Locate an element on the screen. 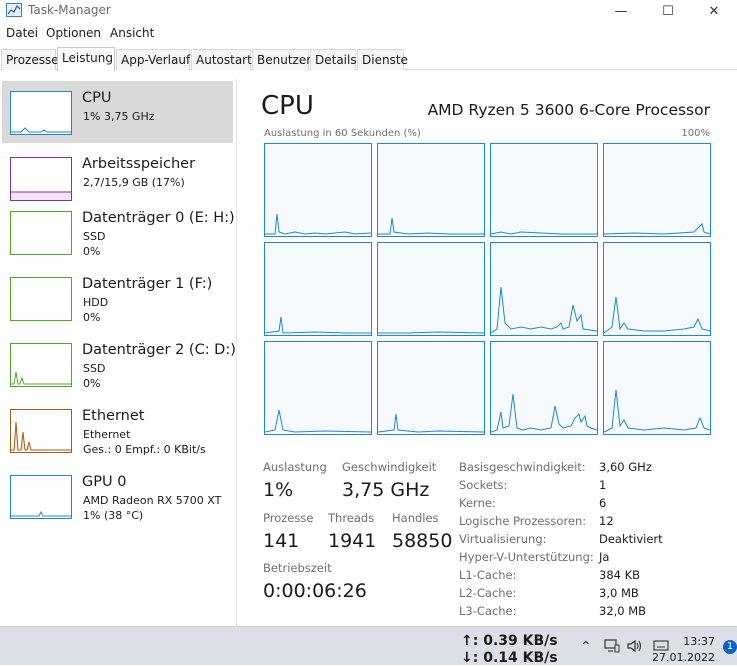  resource-usage: Ges.: 0 Empf.: 0 KBit/s is located at coordinates (144, 449).